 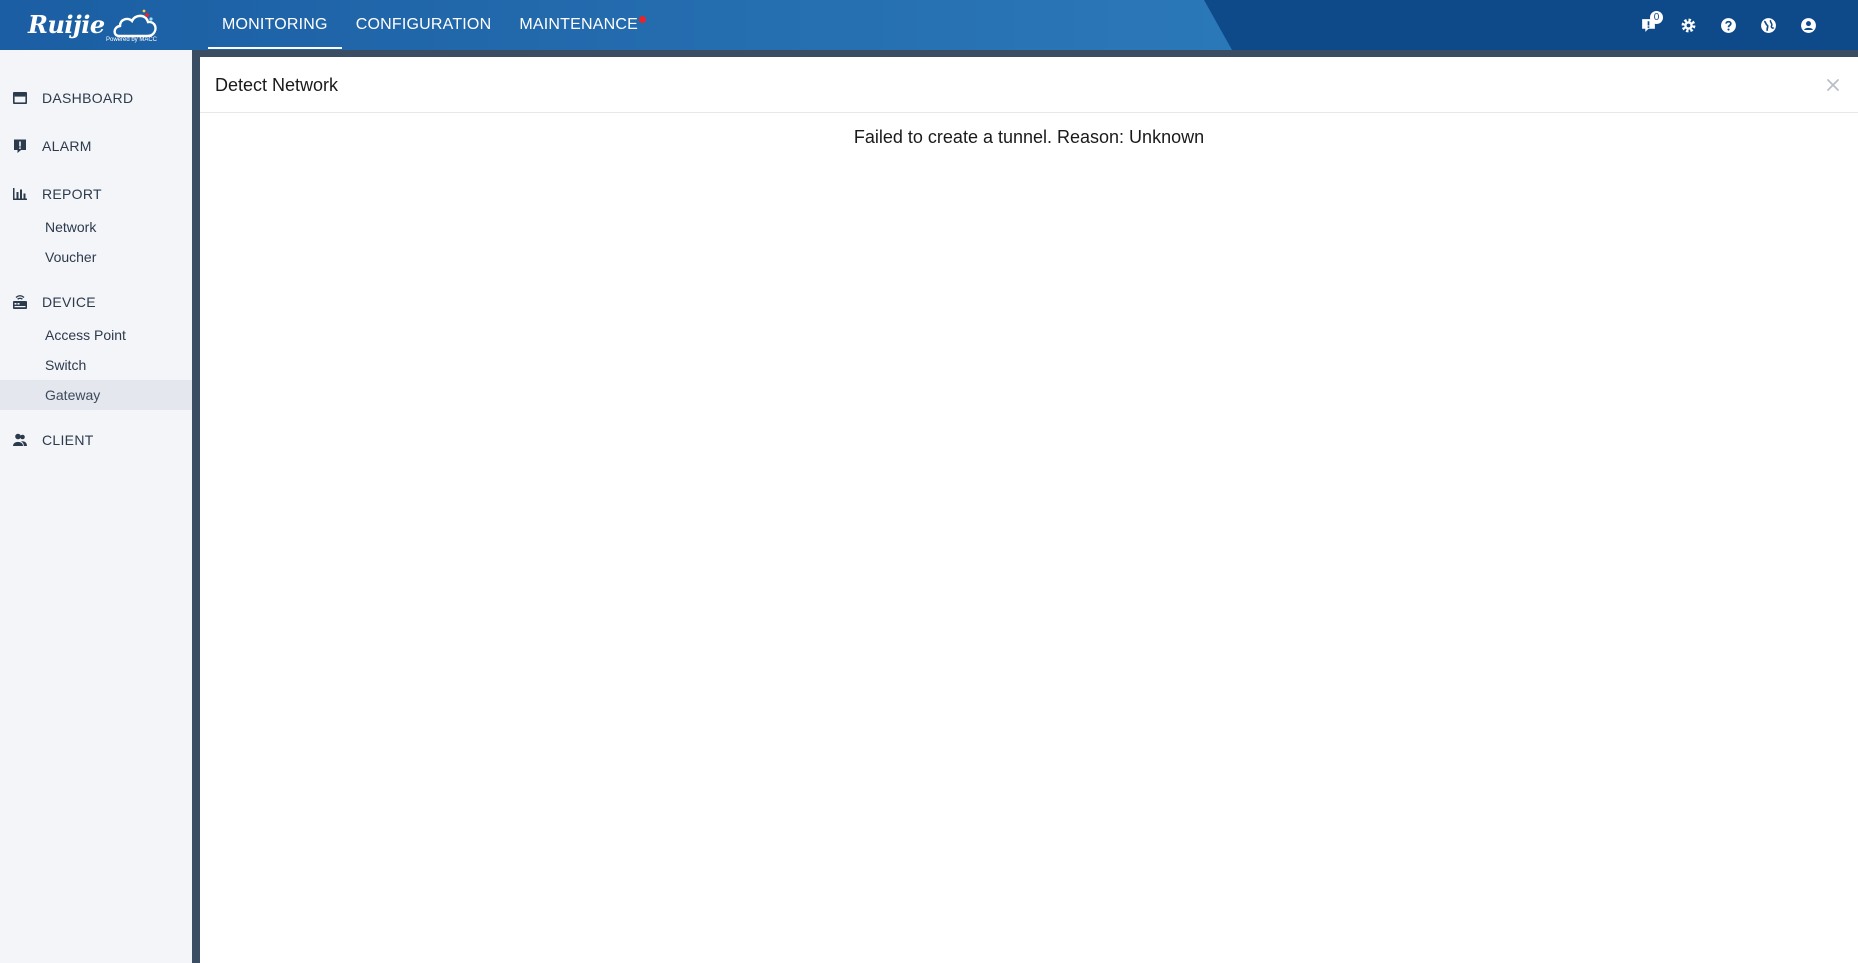 What do you see at coordinates (642, 19) in the screenshot?
I see `maintenance-alert-dot` at bounding box center [642, 19].